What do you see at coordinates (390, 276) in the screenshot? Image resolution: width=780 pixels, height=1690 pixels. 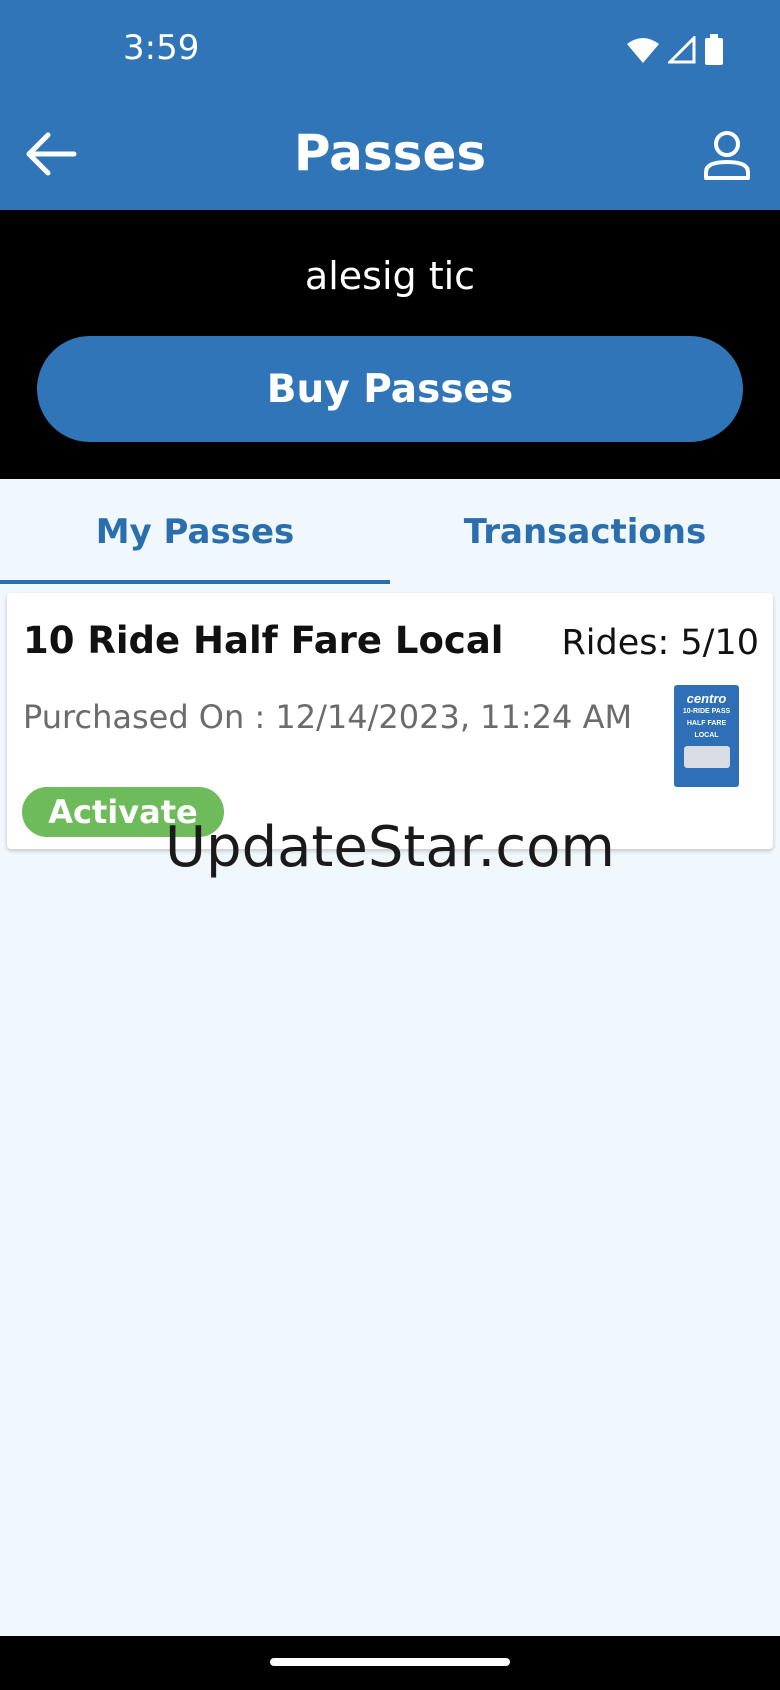 I see `user-name: alesig tic` at bounding box center [390, 276].